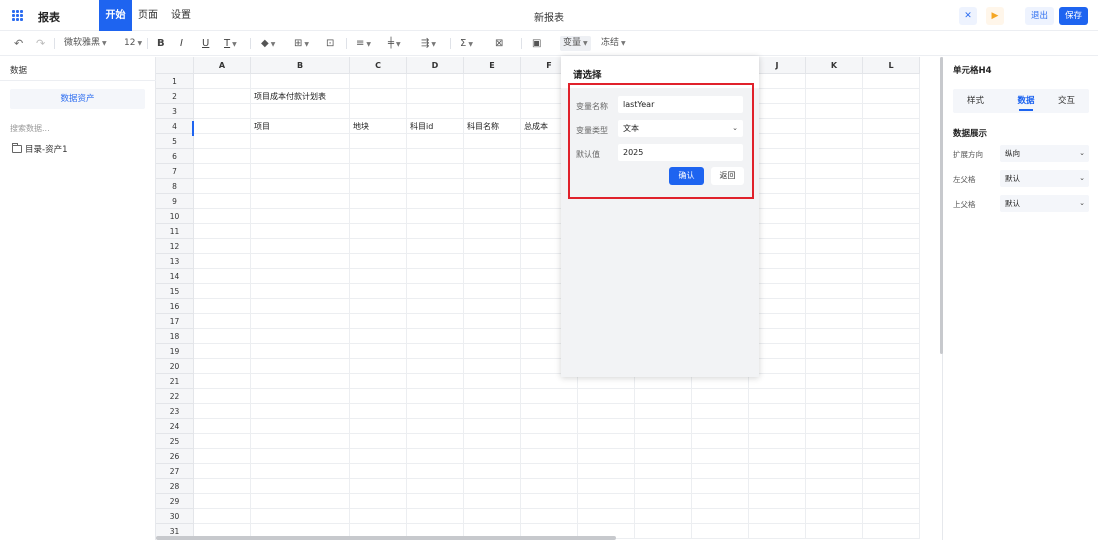 This screenshot has height=540, width=1098. I want to click on confirm-button: 确认, so click(686, 176).